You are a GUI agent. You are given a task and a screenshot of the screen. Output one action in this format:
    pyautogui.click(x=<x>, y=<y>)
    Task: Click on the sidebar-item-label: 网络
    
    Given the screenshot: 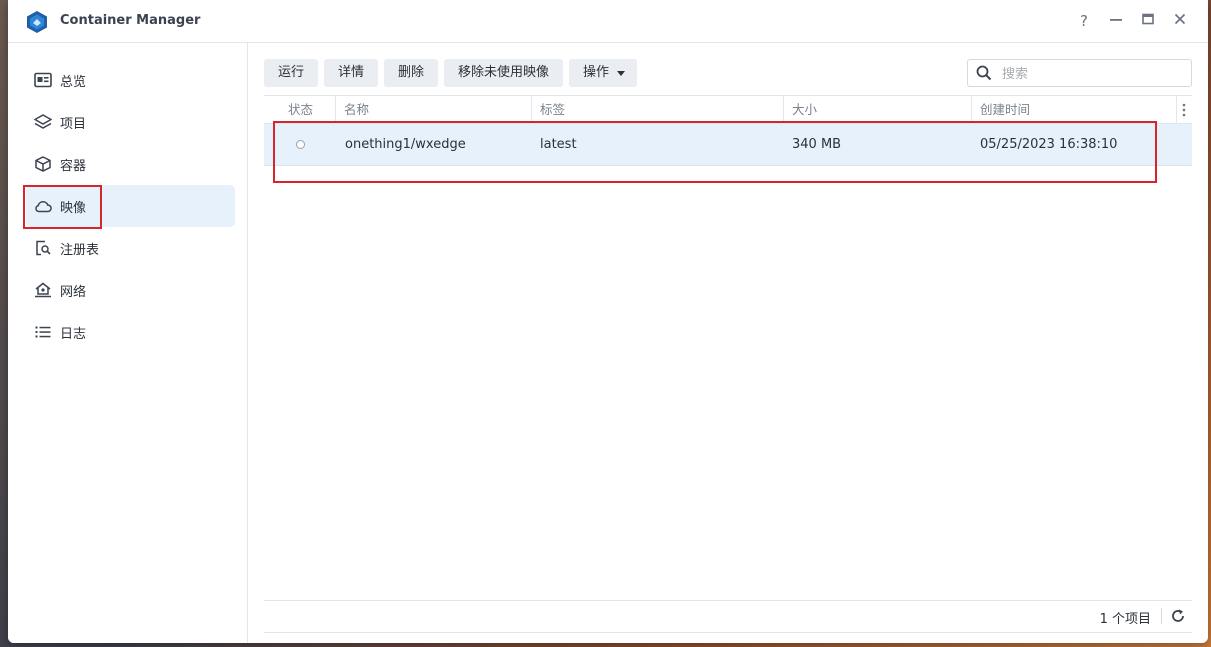 What is the action you would take?
    pyautogui.click(x=73, y=292)
    